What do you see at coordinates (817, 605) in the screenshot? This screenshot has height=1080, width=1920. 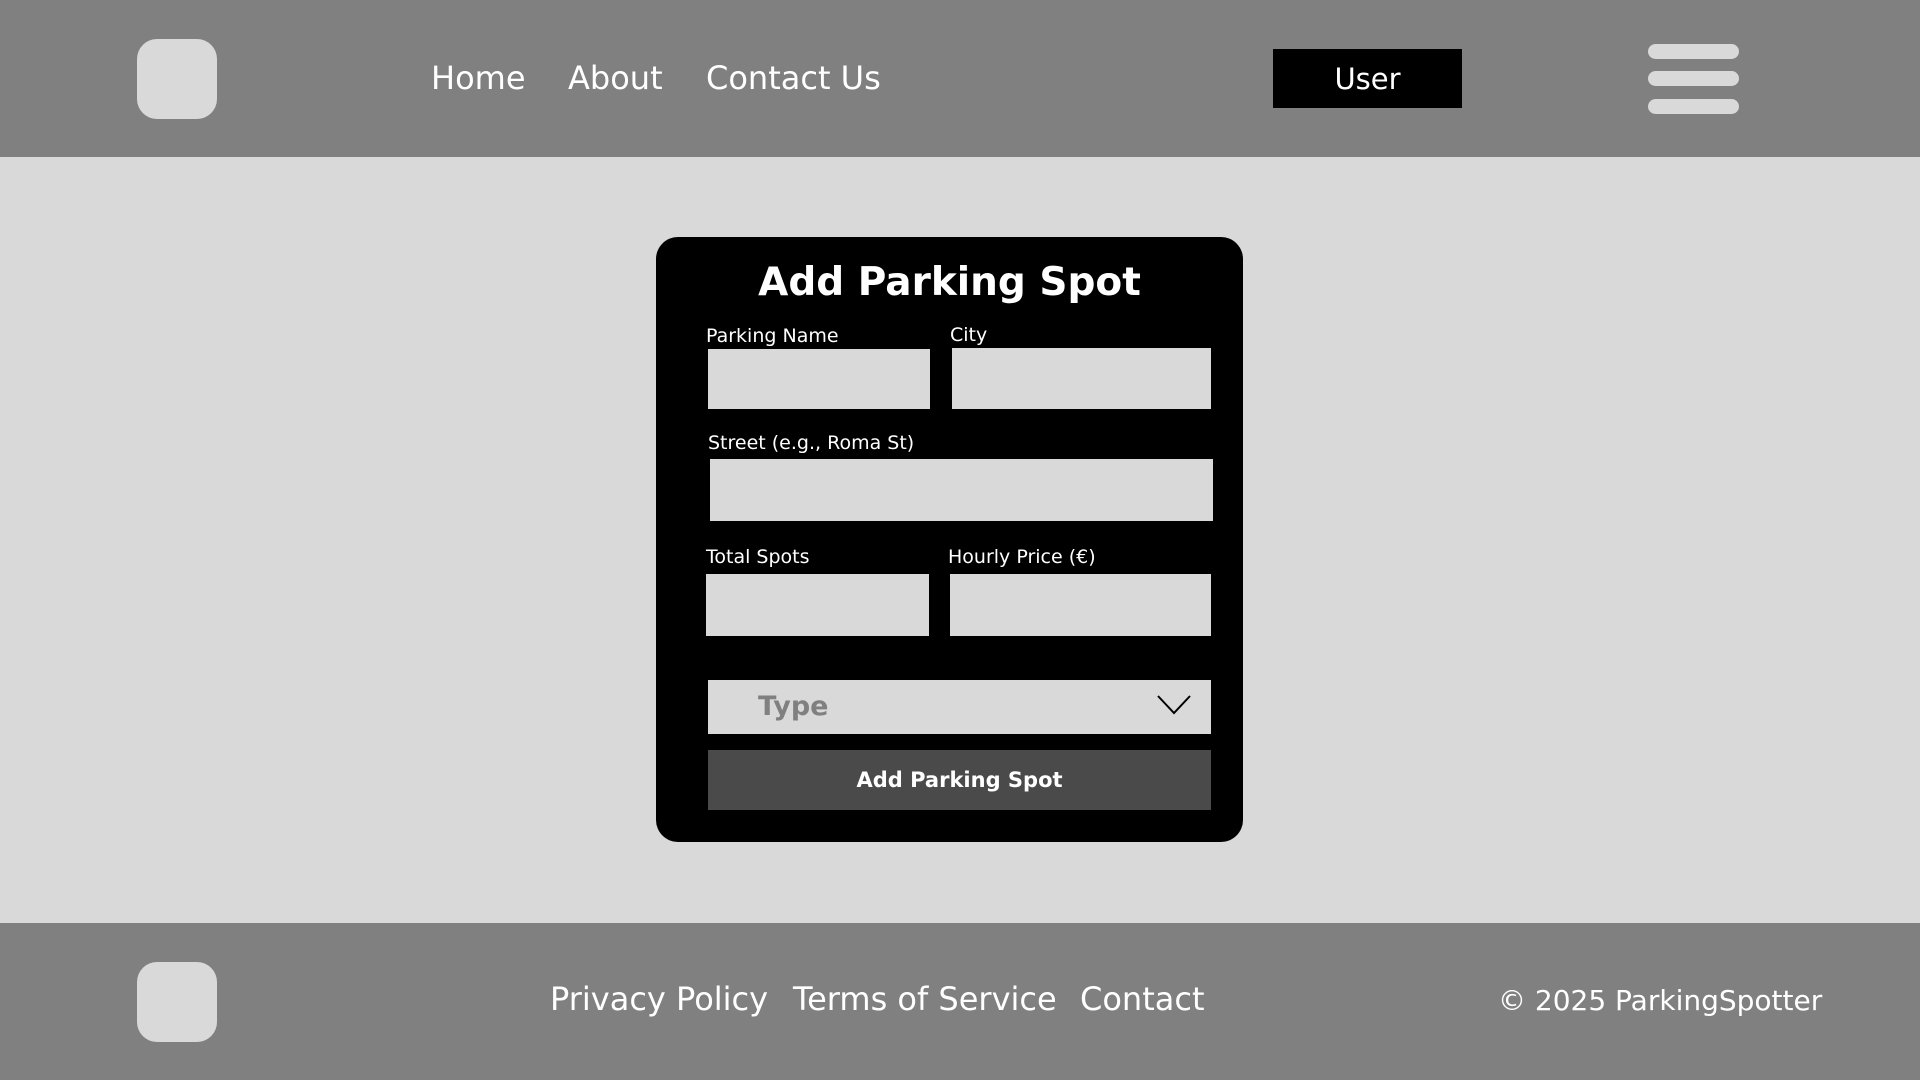 I see `total-spots-input` at bounding box center [817, 605].